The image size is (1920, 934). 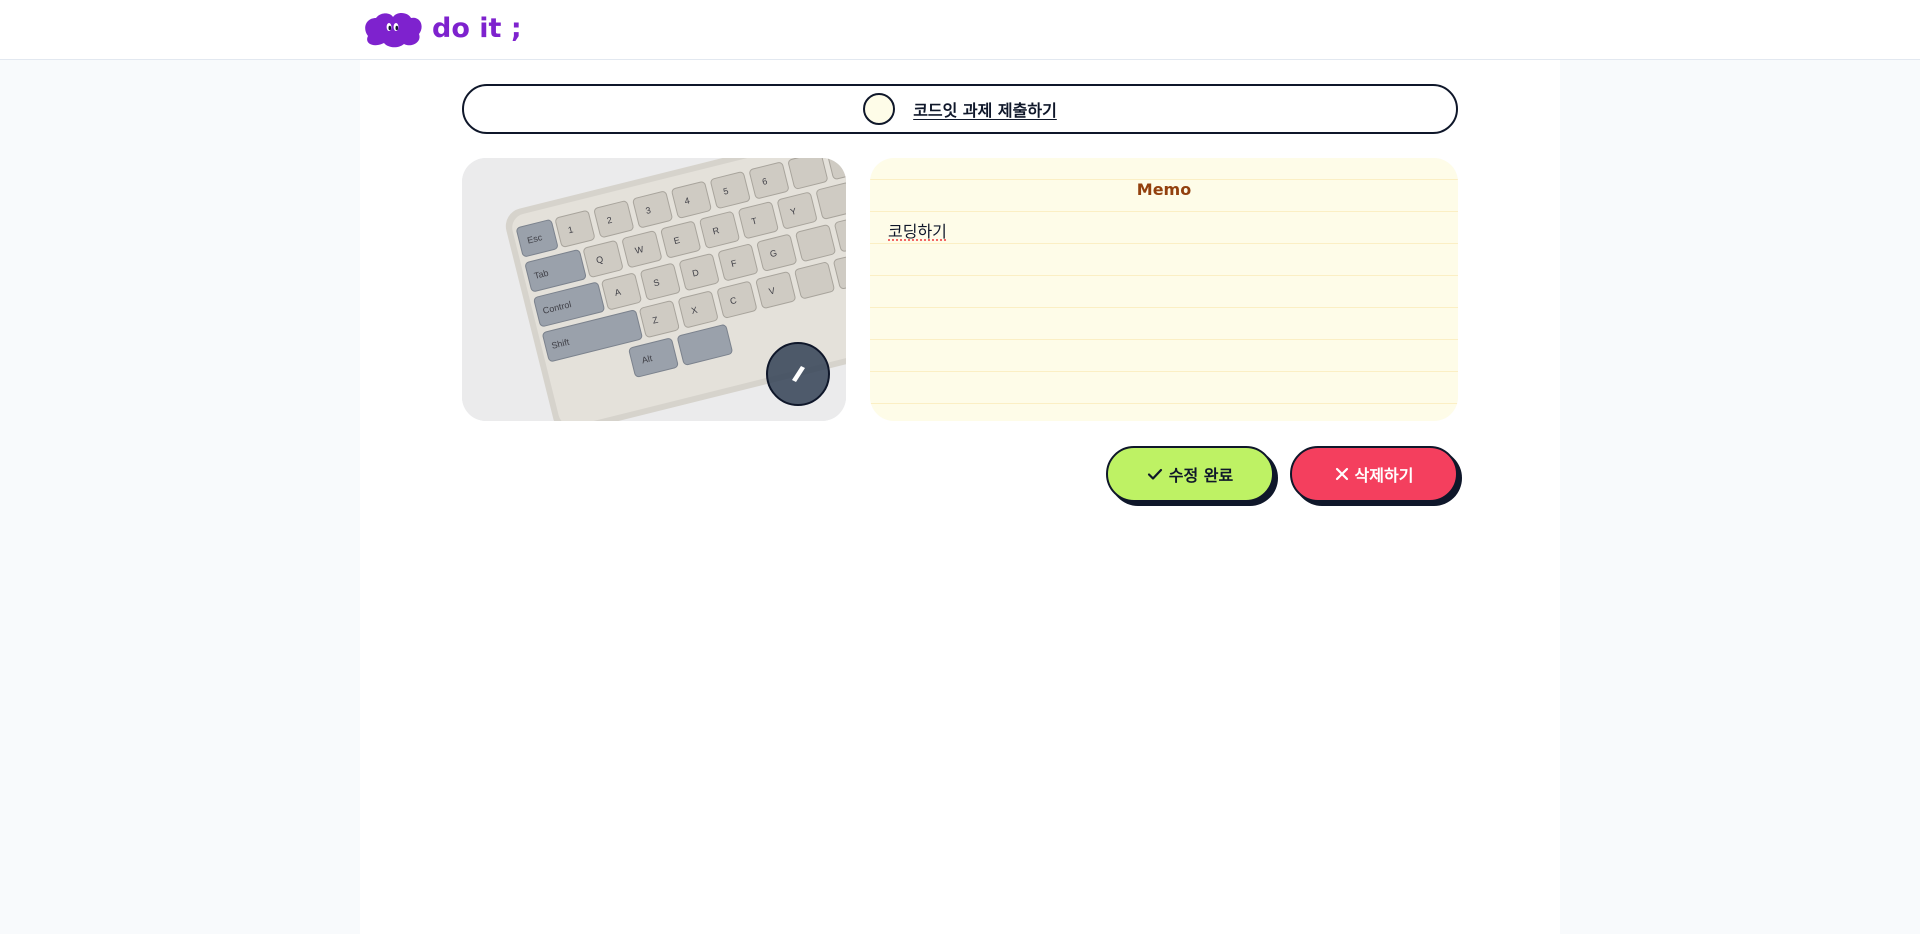 What do you see at coordinates (1384, 475) in the screenshot?
I see `delete-button-label: 삭제하기` at bounding box center [1384, 475].